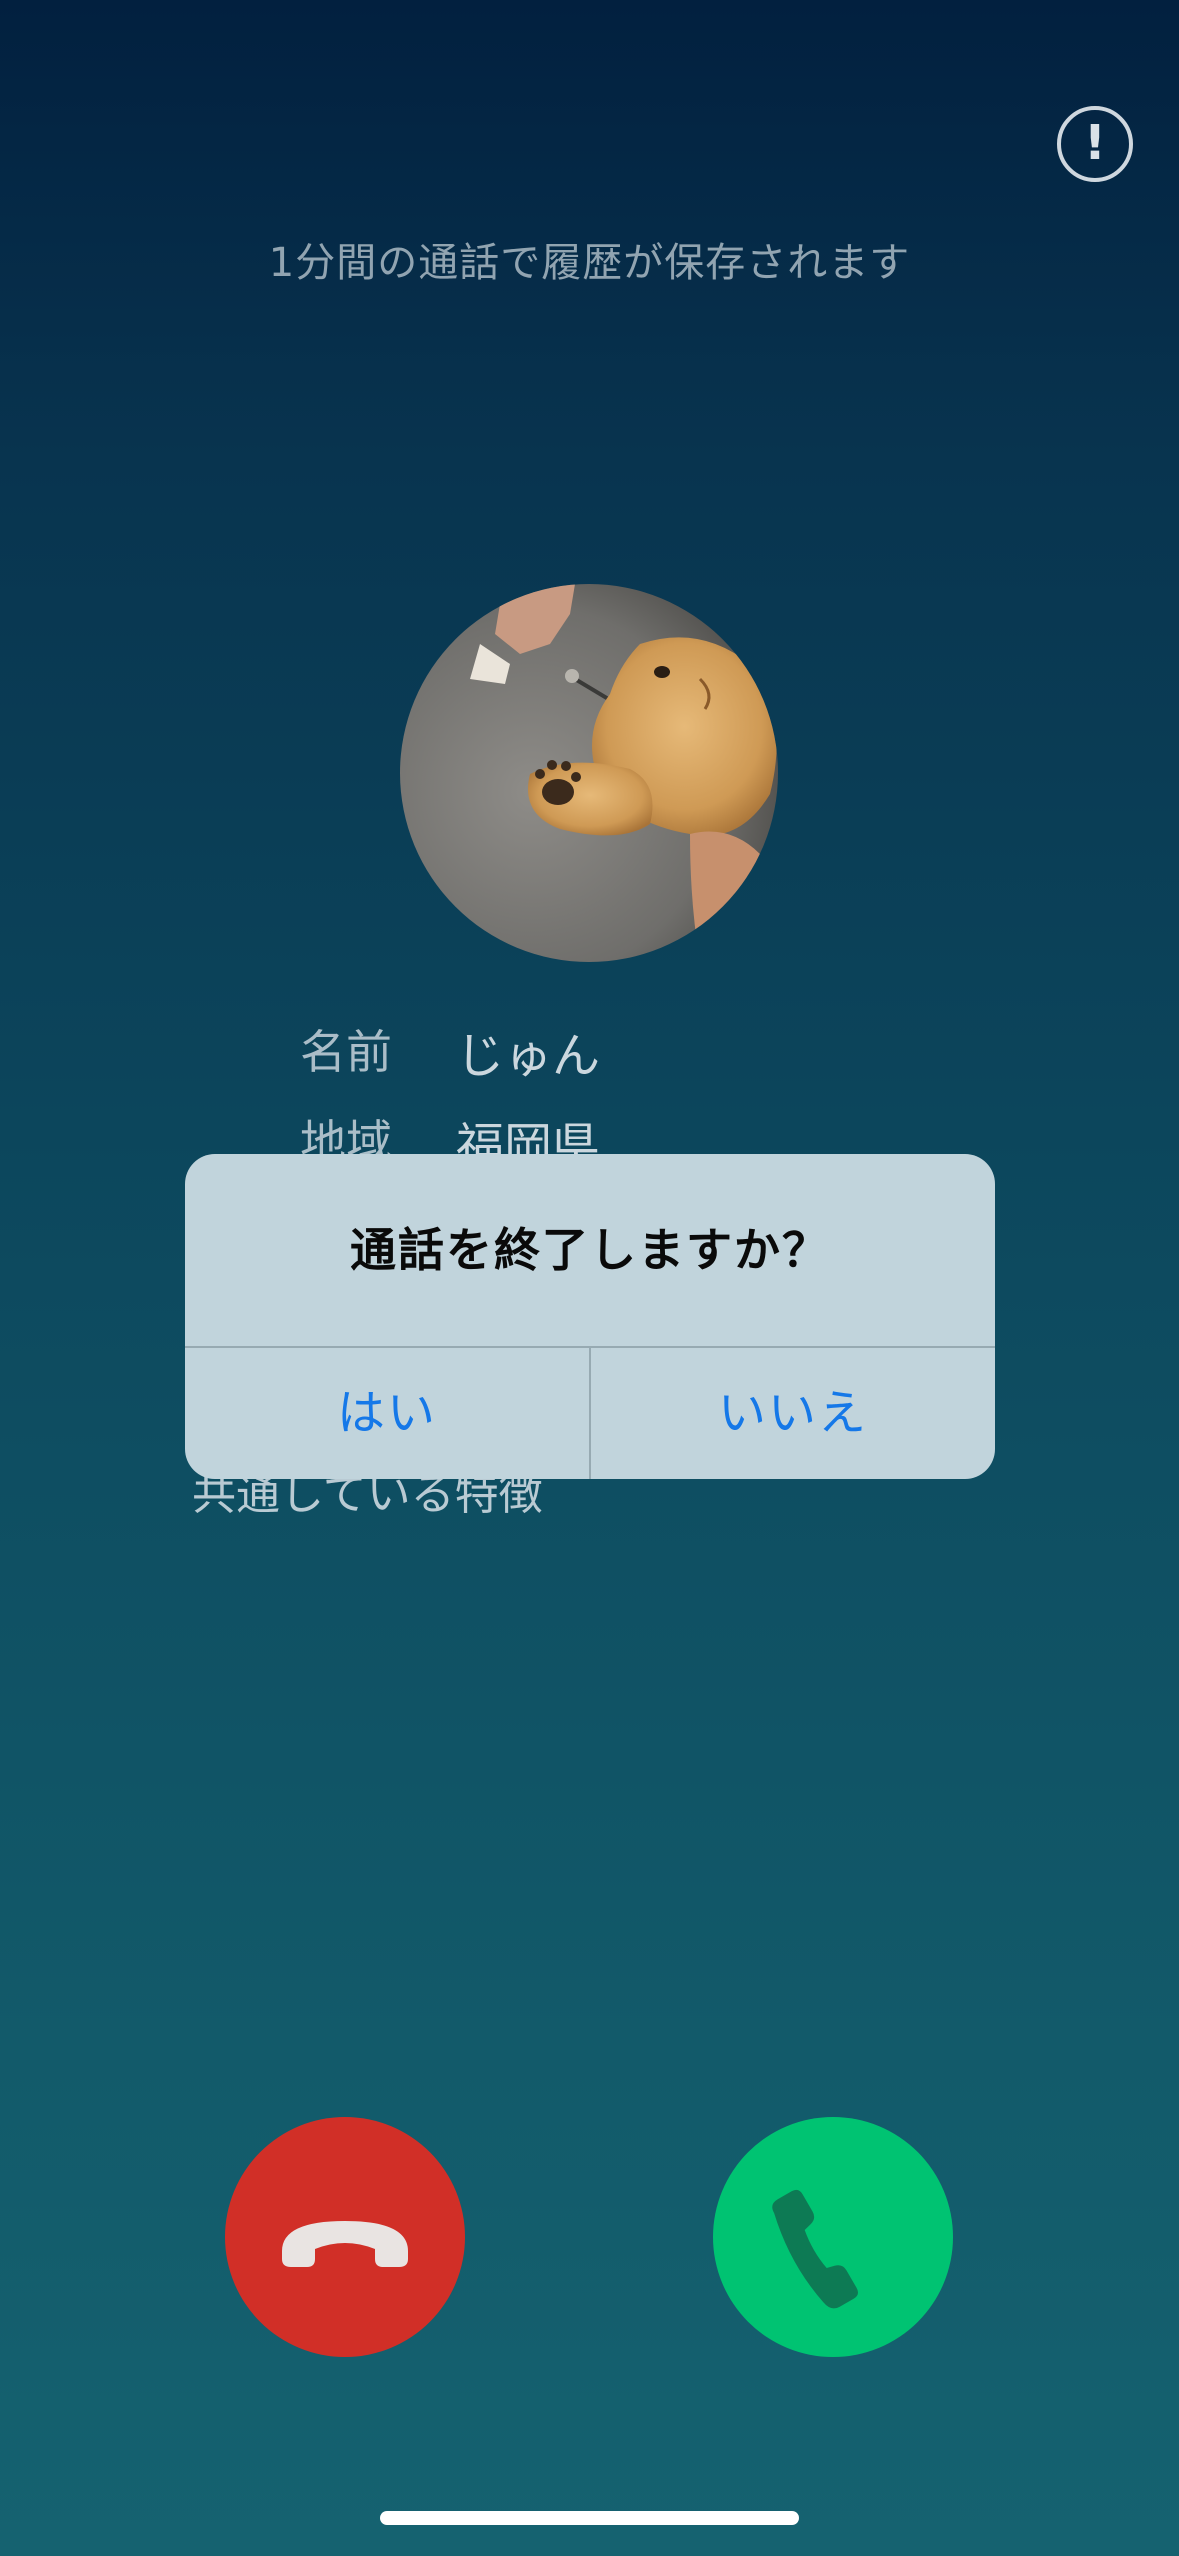 The height and width of the screenshot is (2556, 1179). What do you see at coordinates (590, 1316) in the screenshot?
I see `end-call-dialog: 通話を終了しますか？ はい いいえ` at bounding box center [590, 1316].